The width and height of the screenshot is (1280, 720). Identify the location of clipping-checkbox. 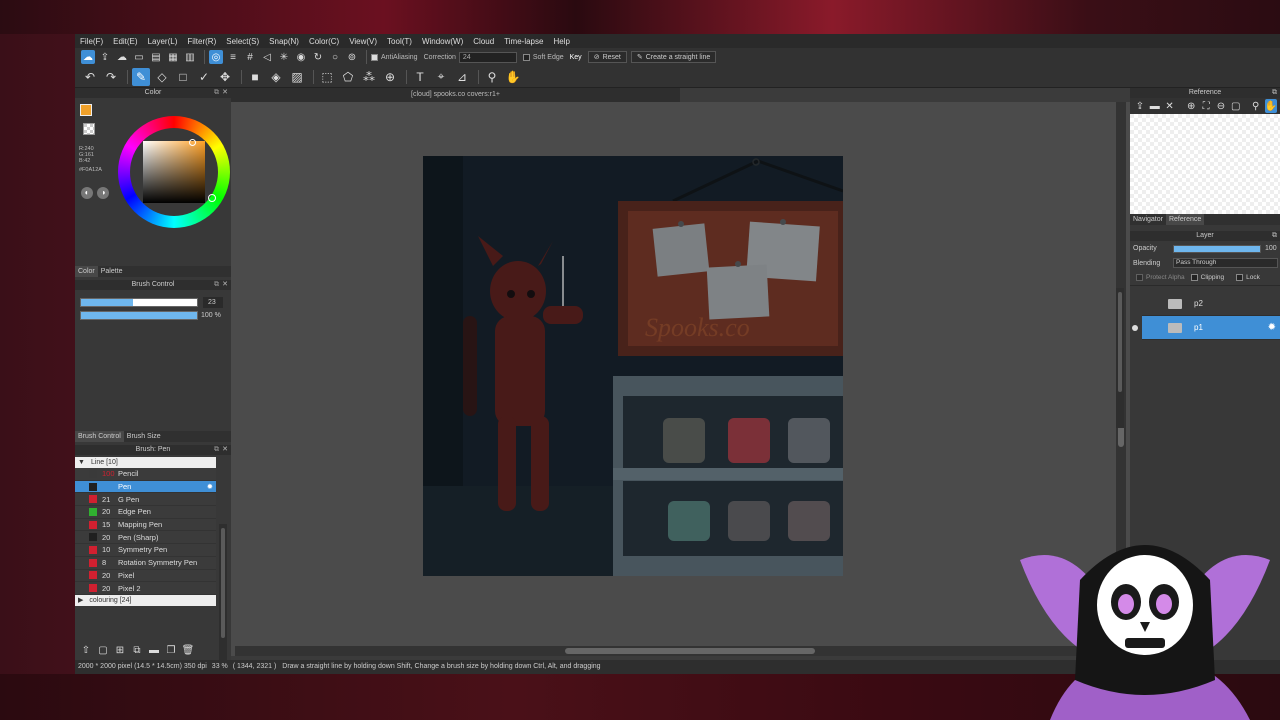
(1194, 277).